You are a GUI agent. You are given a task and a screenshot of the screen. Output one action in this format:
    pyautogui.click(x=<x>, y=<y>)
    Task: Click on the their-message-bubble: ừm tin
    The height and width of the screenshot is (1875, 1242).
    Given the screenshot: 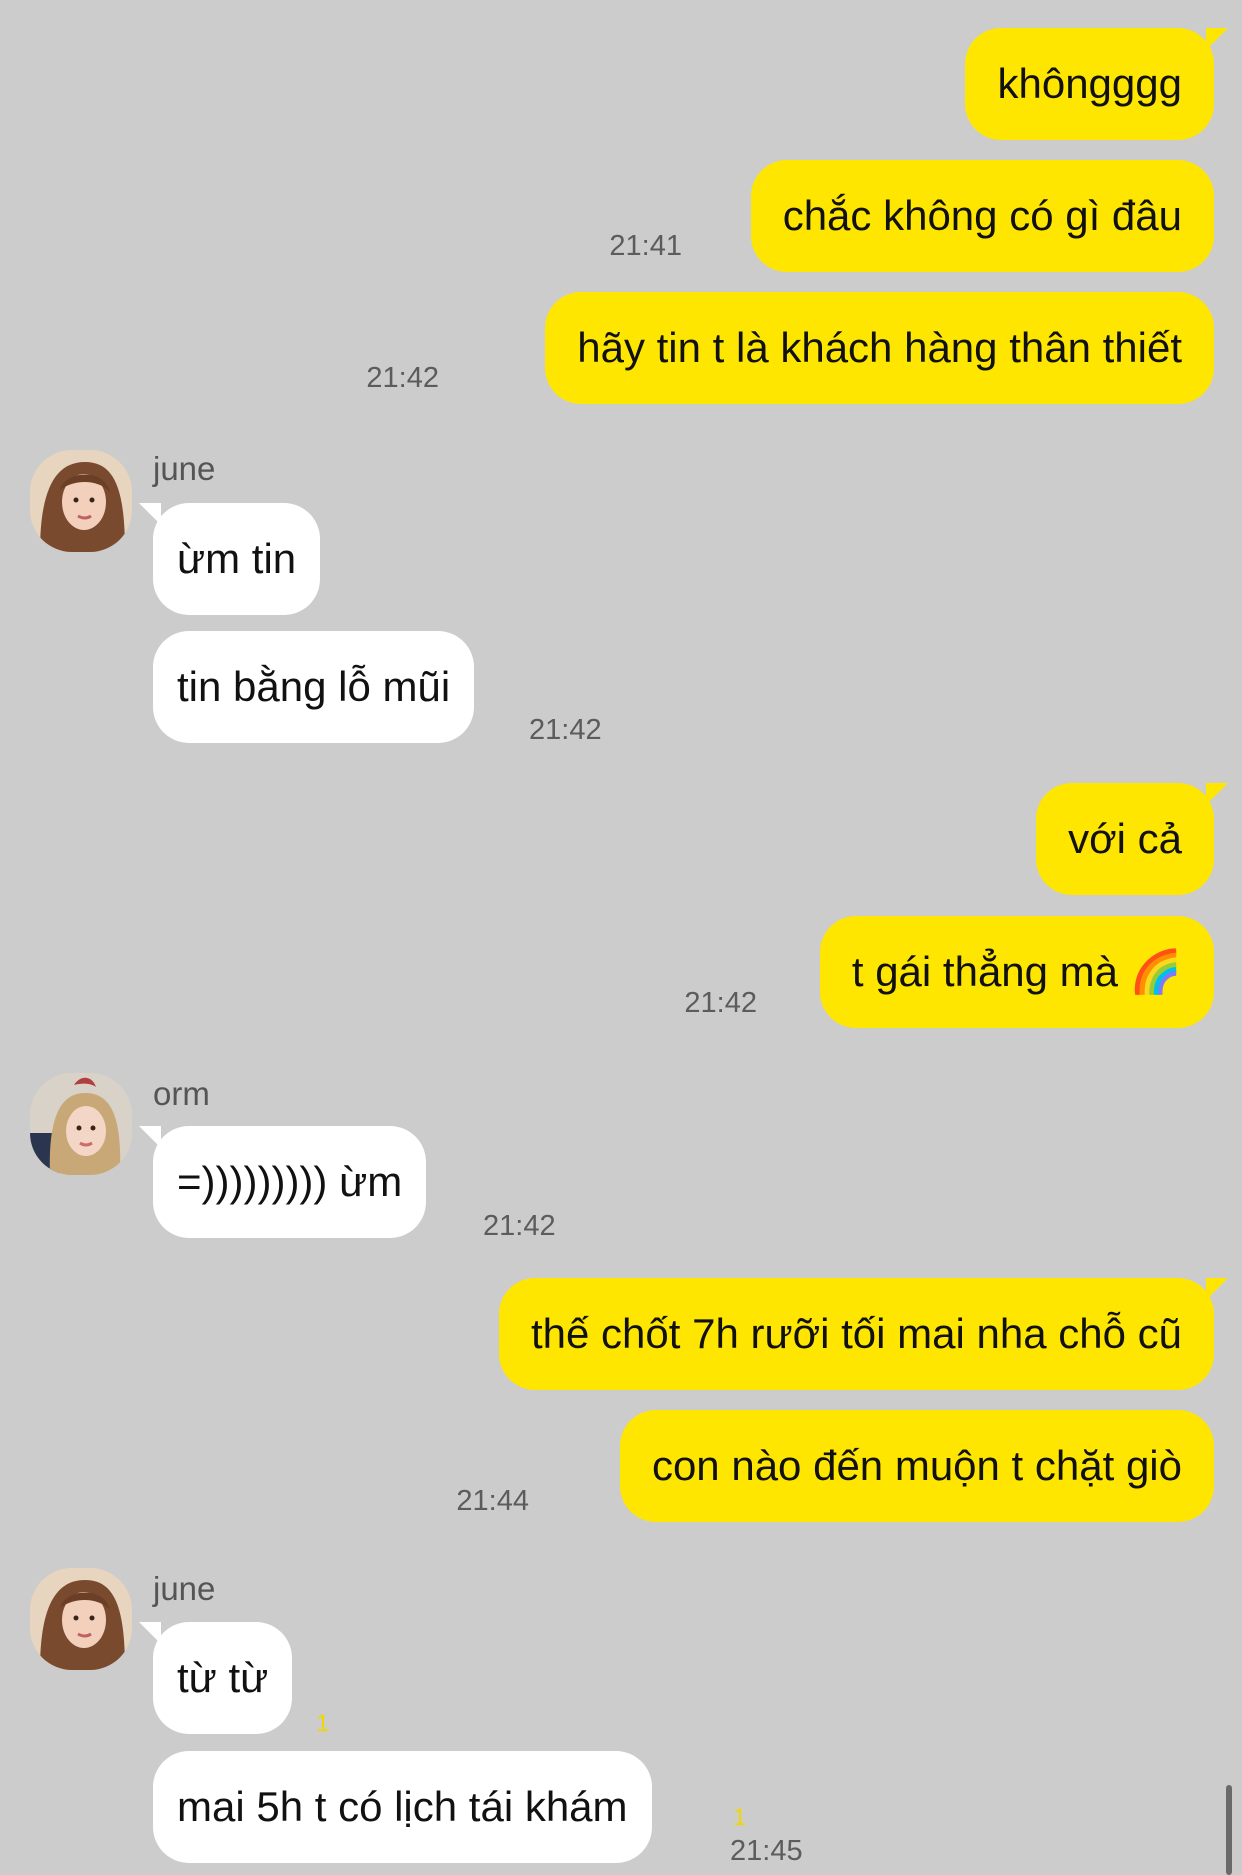 What is the action you would take?
    pyautogui.click(x=229, y=559)
    